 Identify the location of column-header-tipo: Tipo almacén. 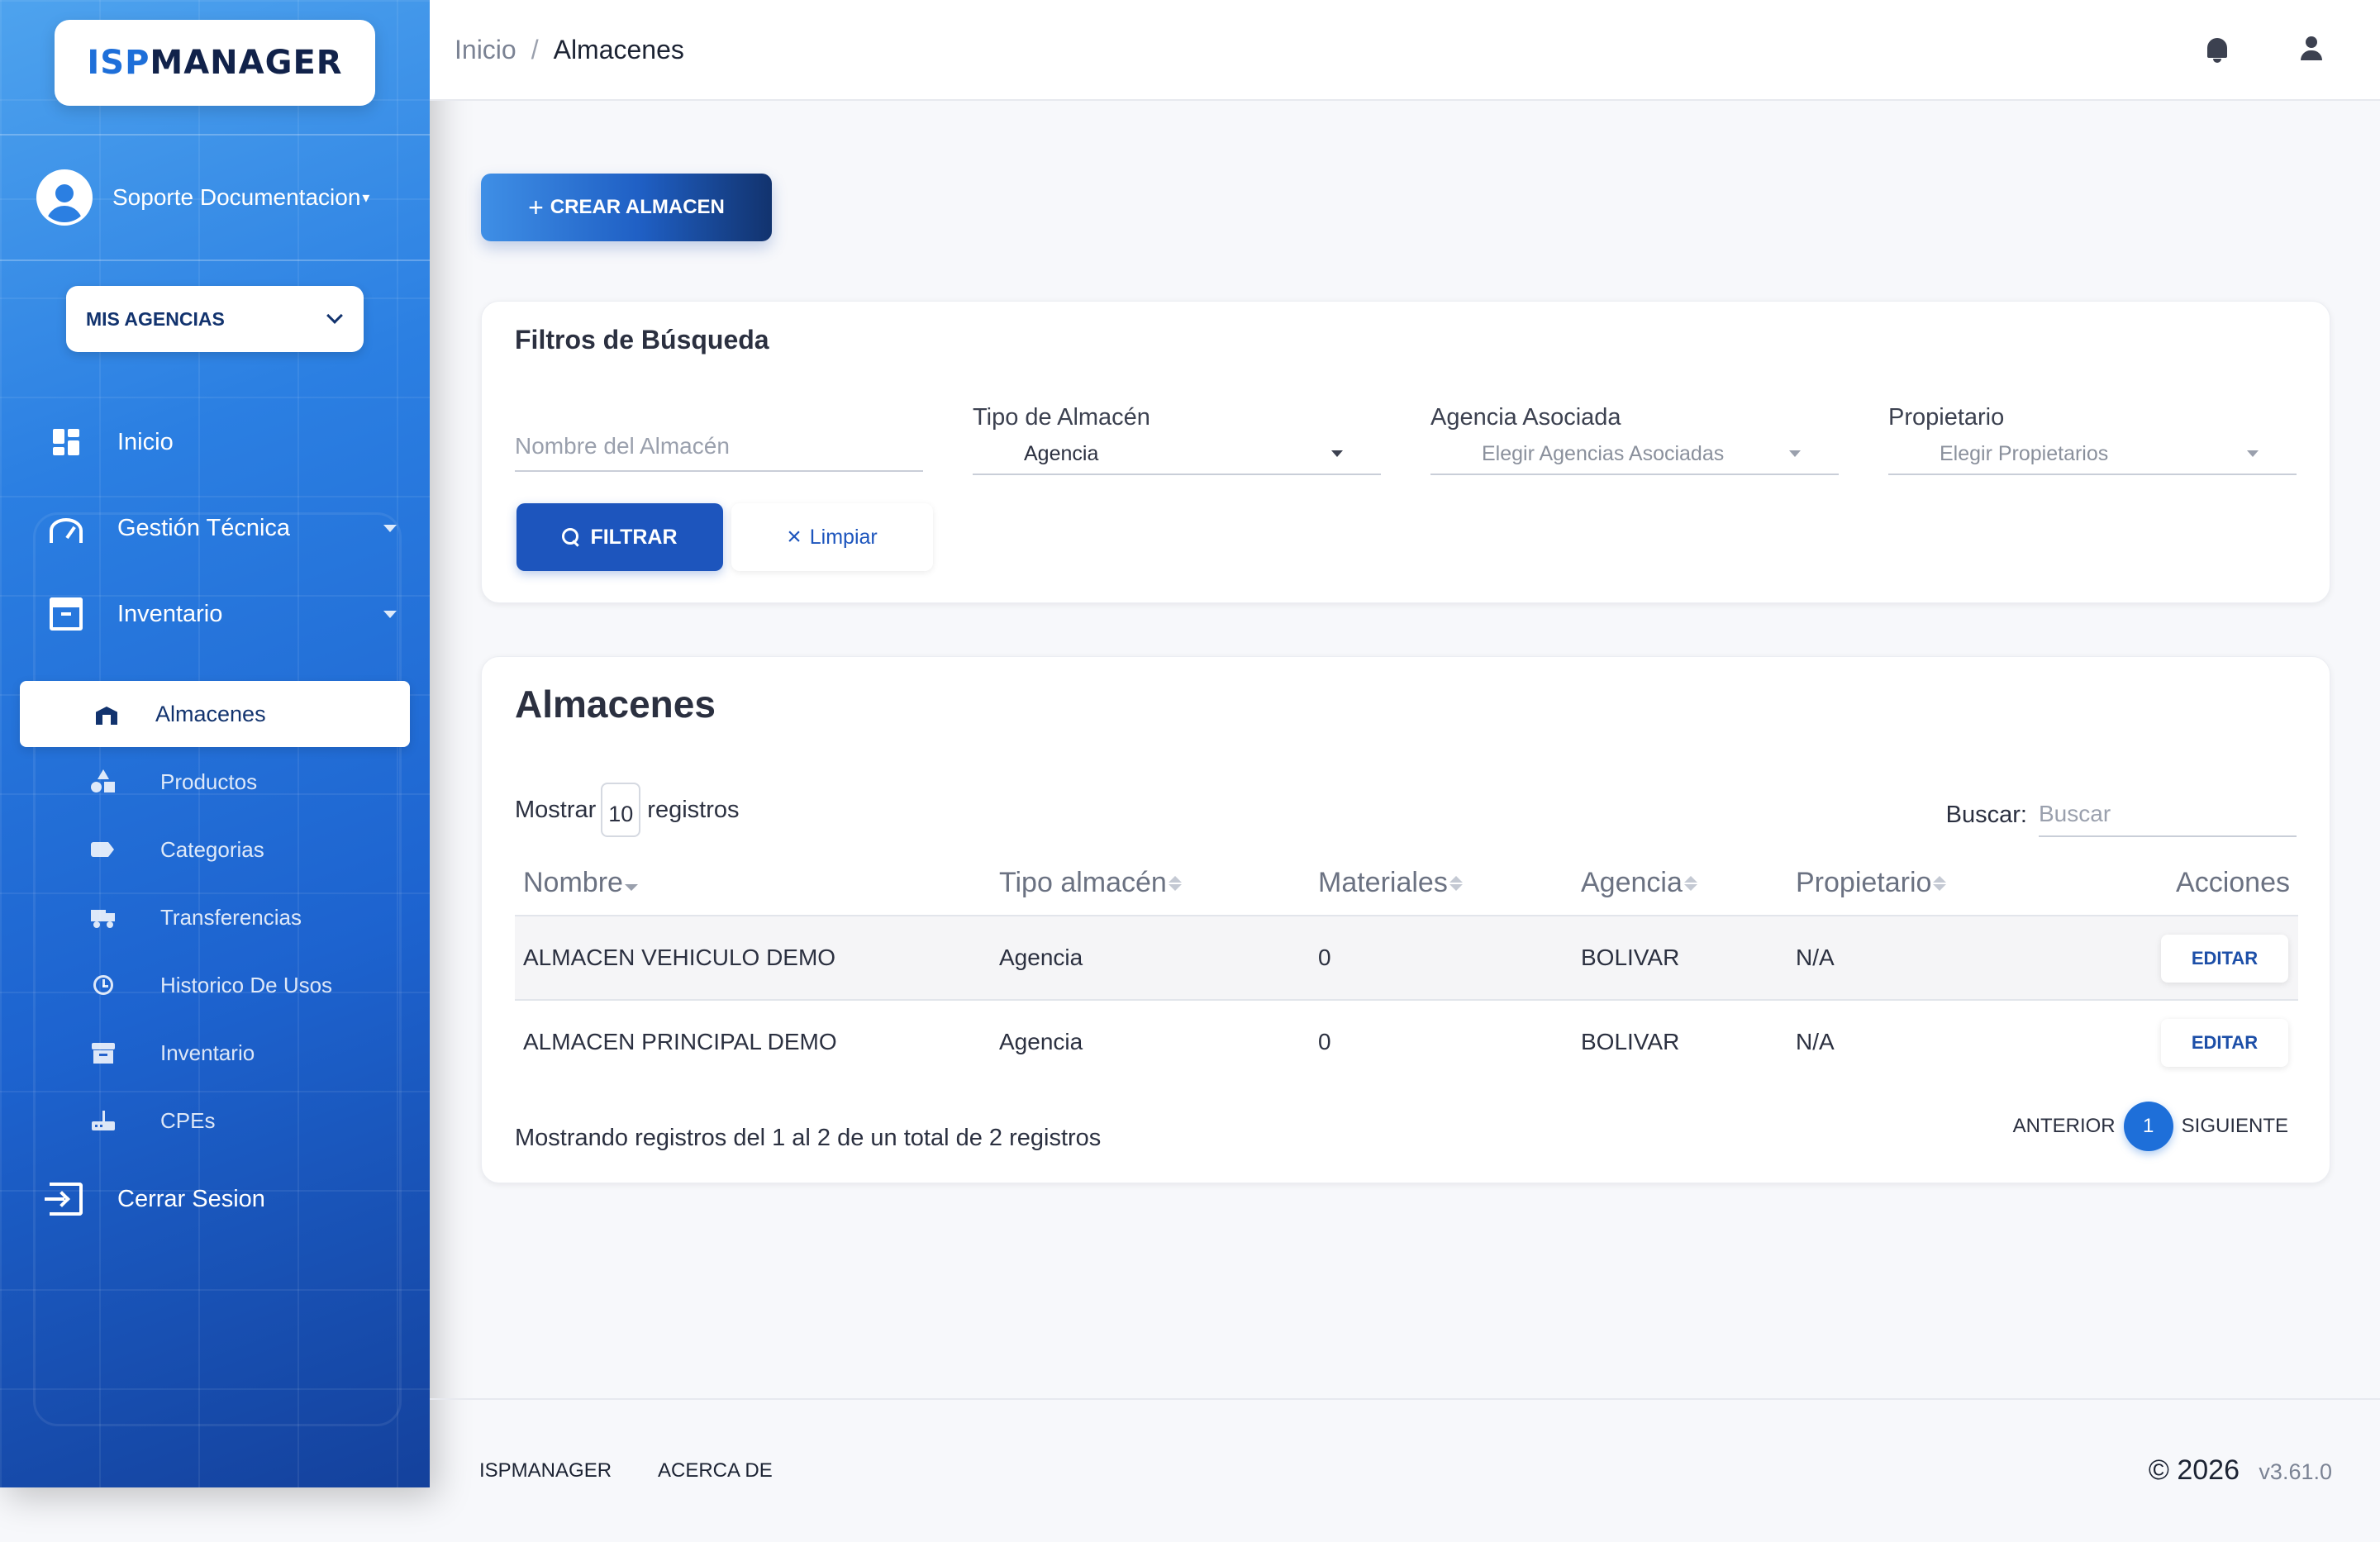
(1090, 883).